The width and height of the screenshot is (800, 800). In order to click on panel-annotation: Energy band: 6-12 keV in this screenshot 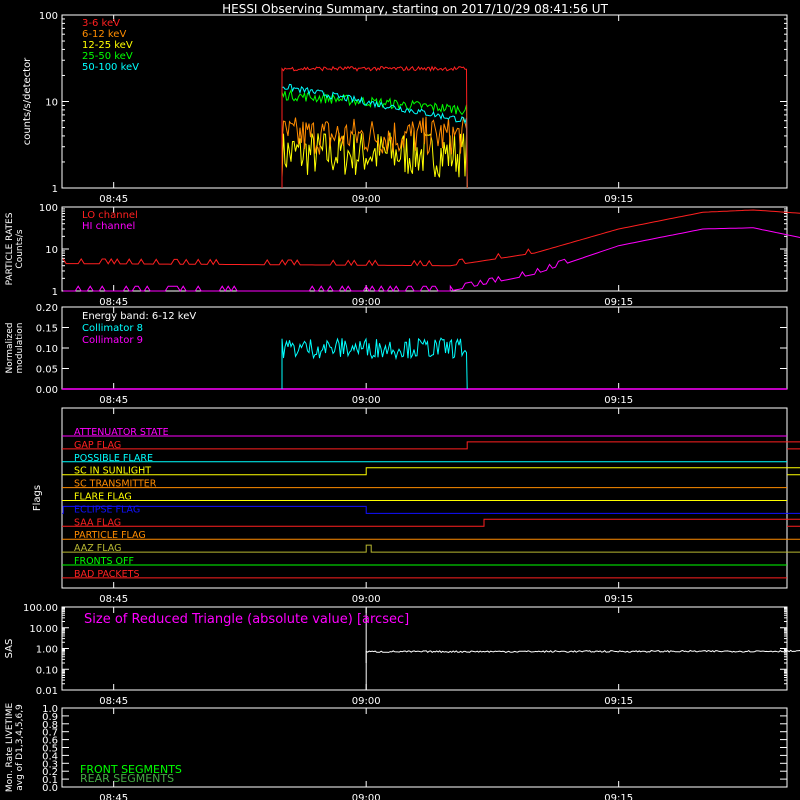, I will do `click(139, 316)`.